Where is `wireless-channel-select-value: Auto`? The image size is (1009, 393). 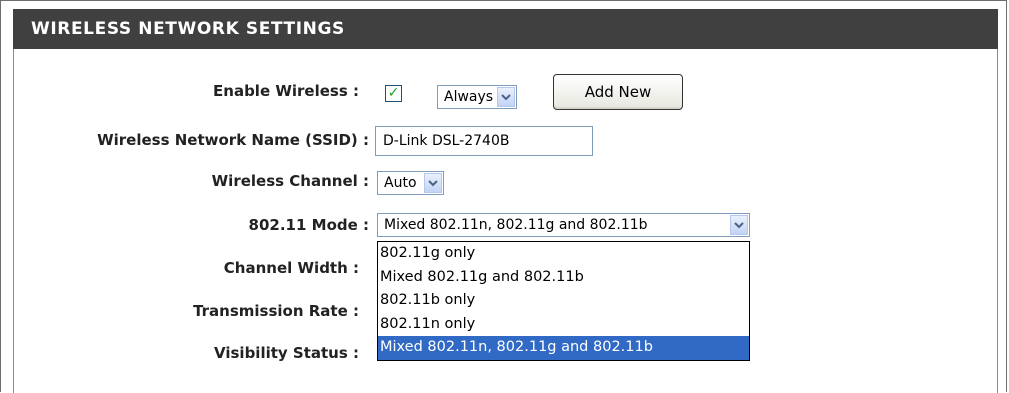 wireless-channel-select-value: Auto is located at coordinates (400, 183).